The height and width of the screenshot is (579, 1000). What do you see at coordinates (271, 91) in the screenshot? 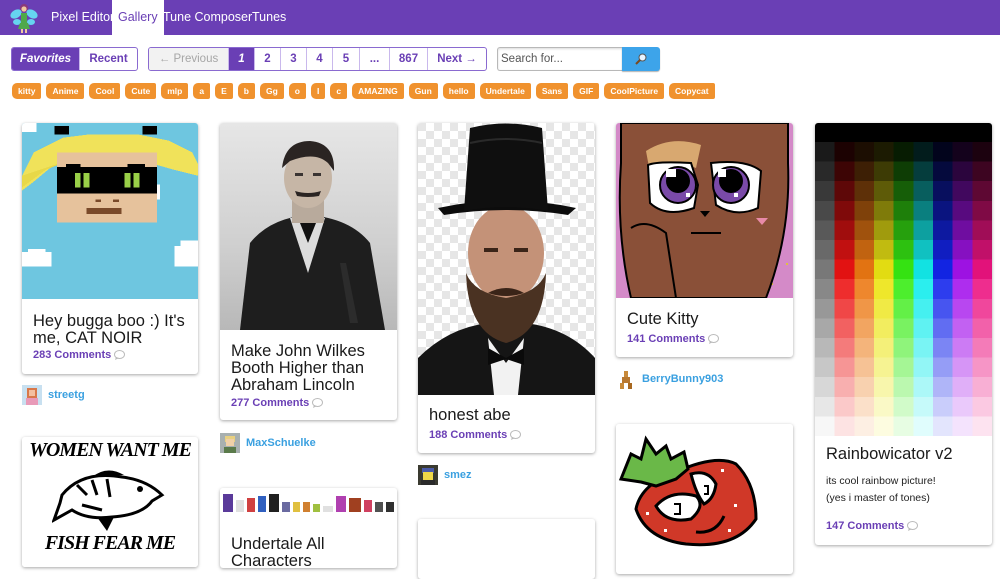
I see `tag-gg: Gg` at bounding box center [271, 91].